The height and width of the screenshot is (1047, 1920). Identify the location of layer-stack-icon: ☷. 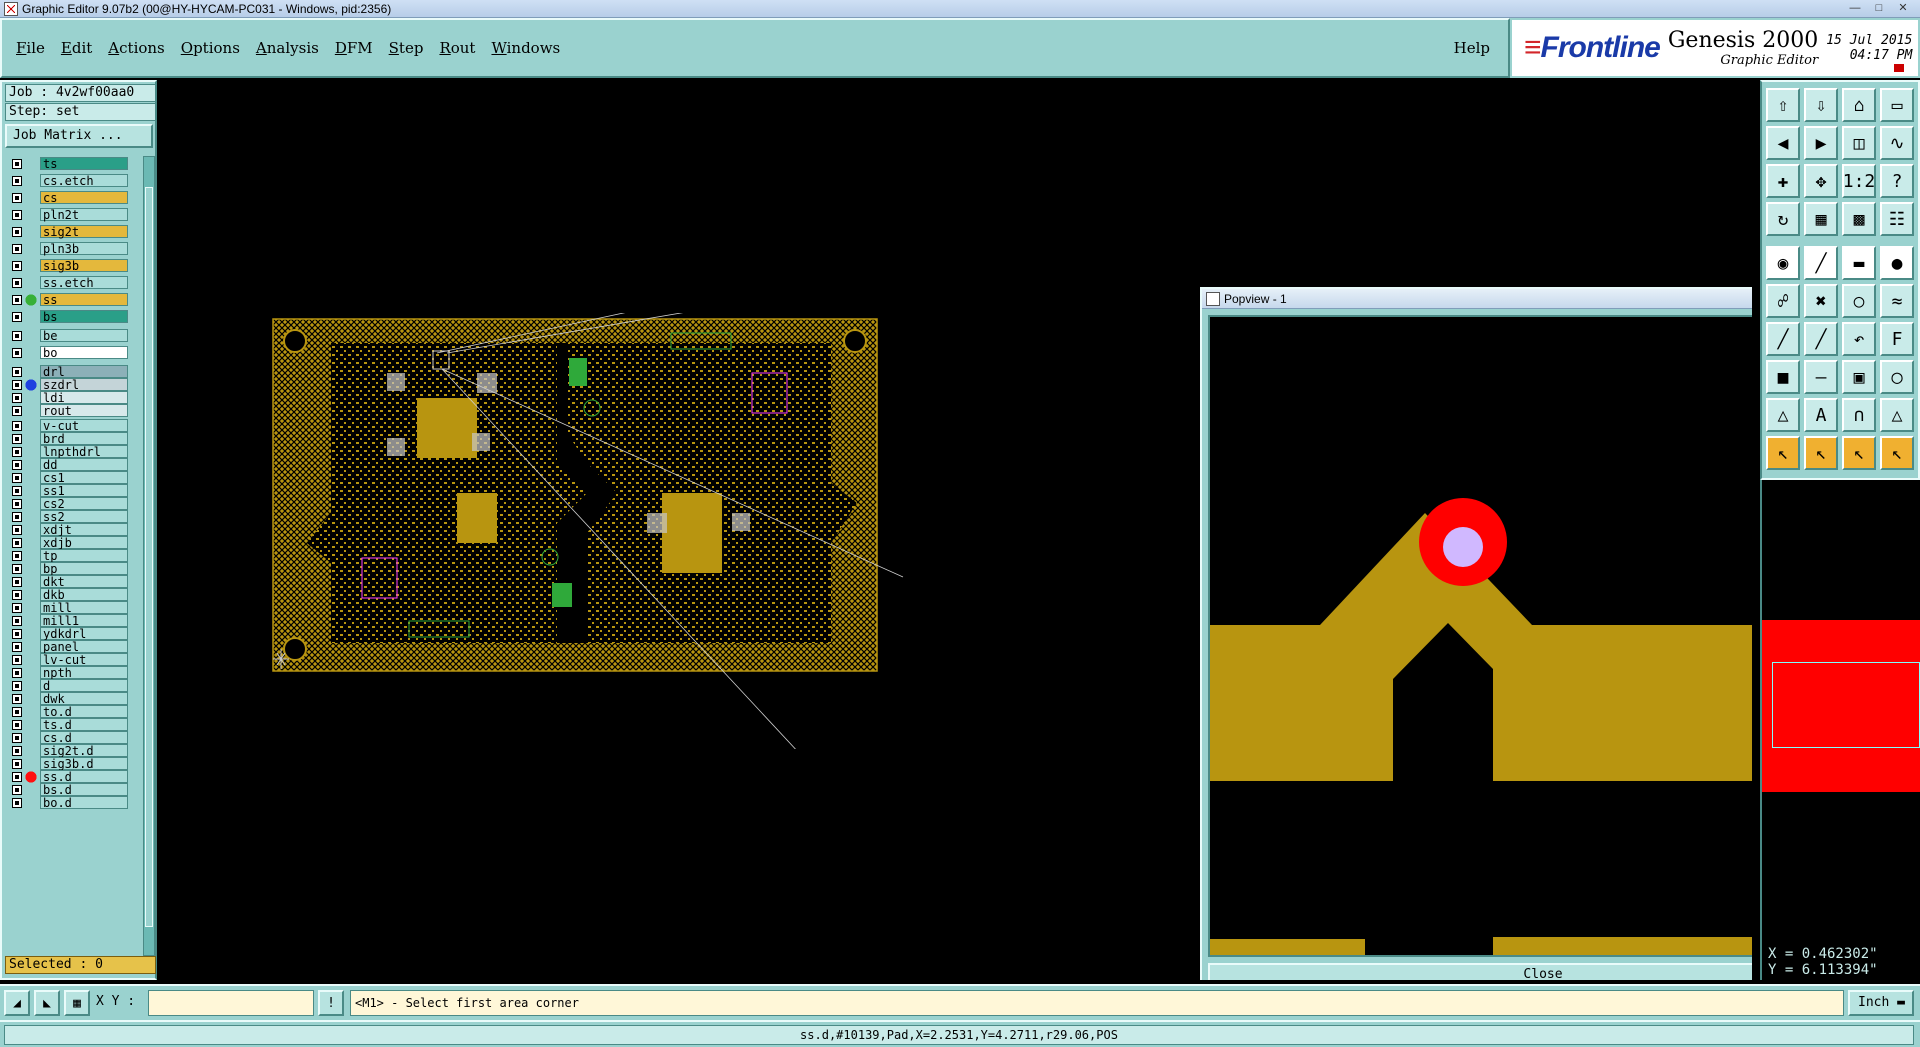
(1897, 219).